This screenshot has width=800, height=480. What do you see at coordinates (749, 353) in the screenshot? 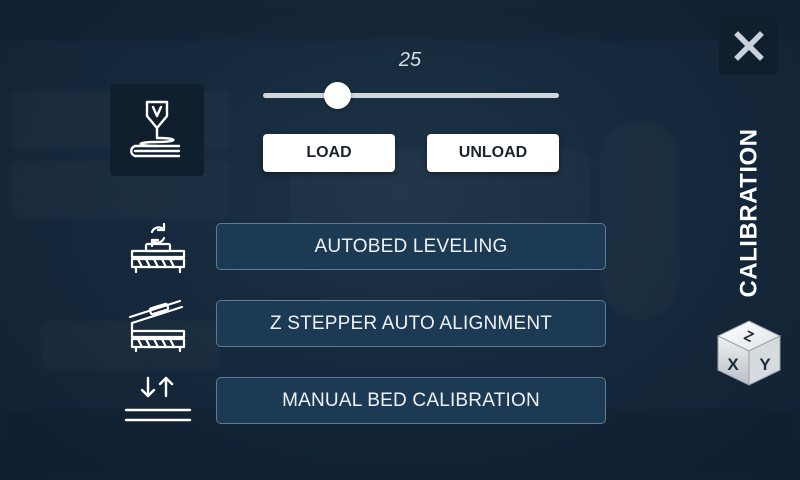
I see `xyz-cube-icon: Z X Y` at bounding box center [749, 353].